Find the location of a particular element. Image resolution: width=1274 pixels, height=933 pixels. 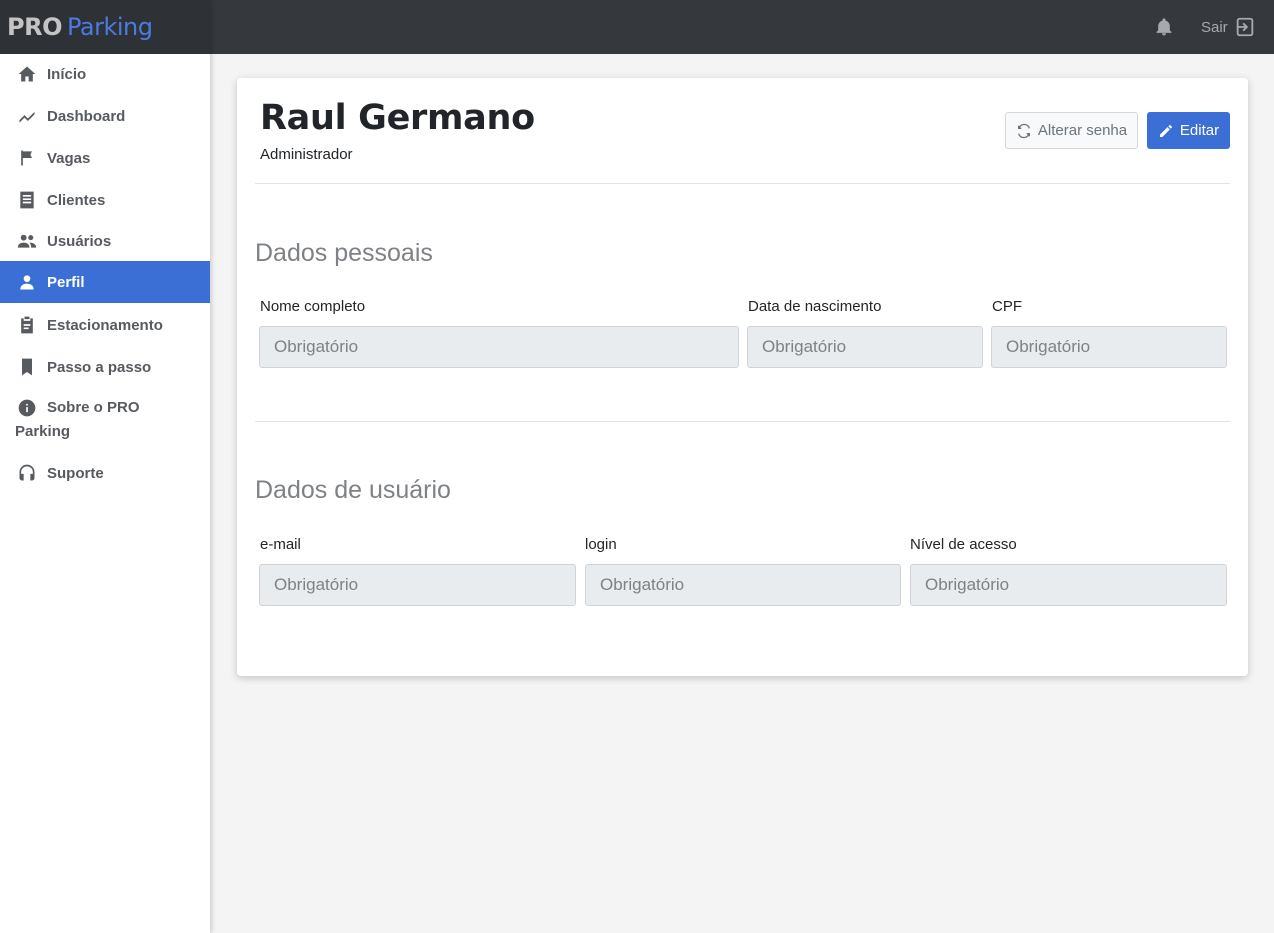

header-divider is located at coordinates (742, 183).